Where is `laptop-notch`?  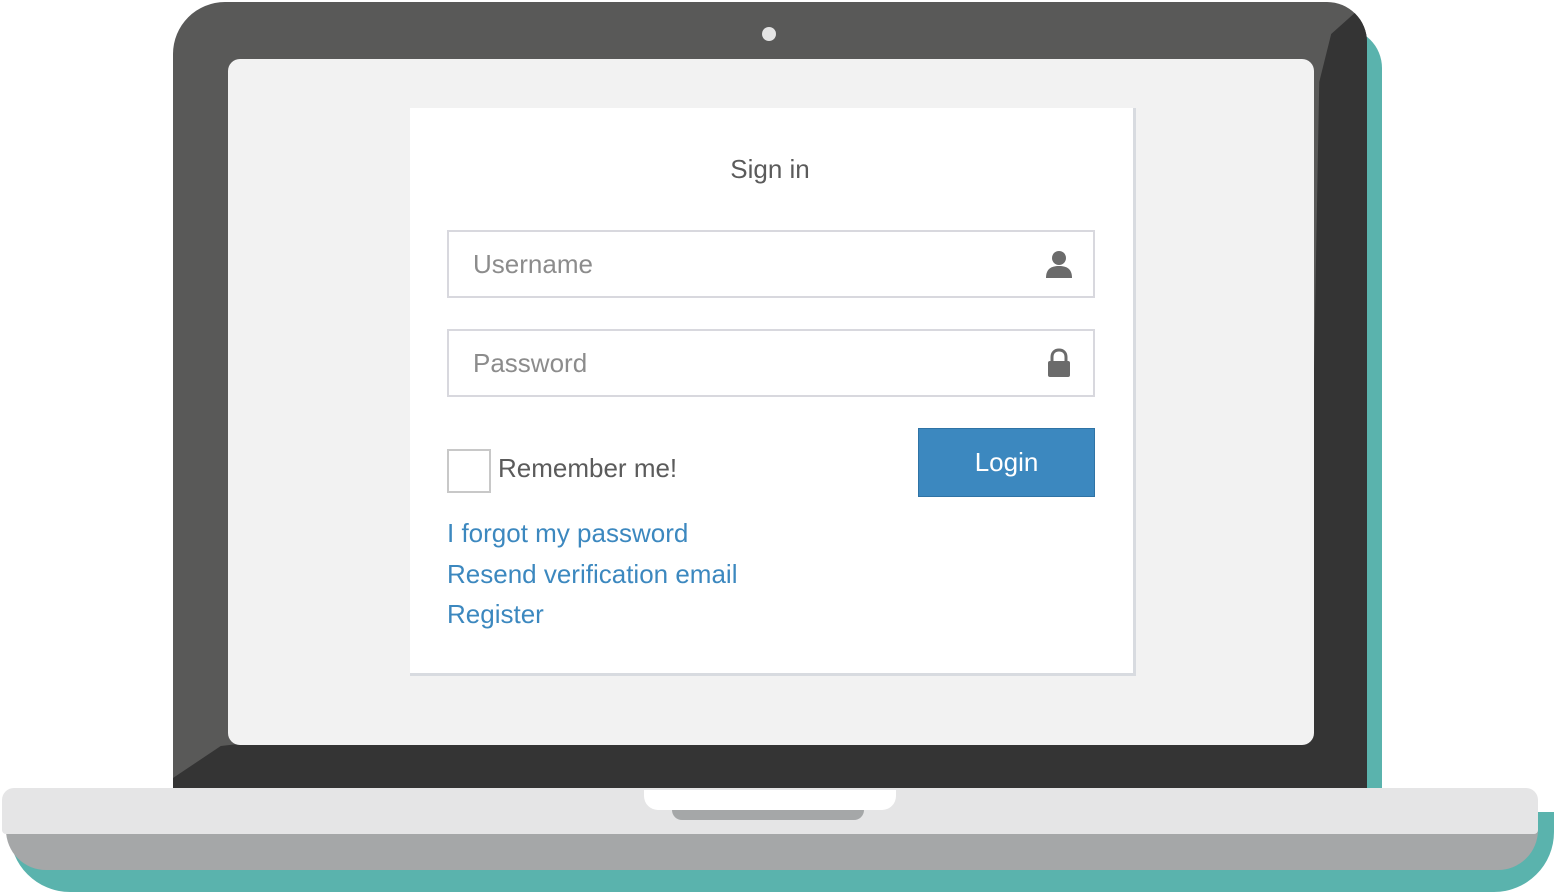
laptop-notch is located at coordinates (770, 800).